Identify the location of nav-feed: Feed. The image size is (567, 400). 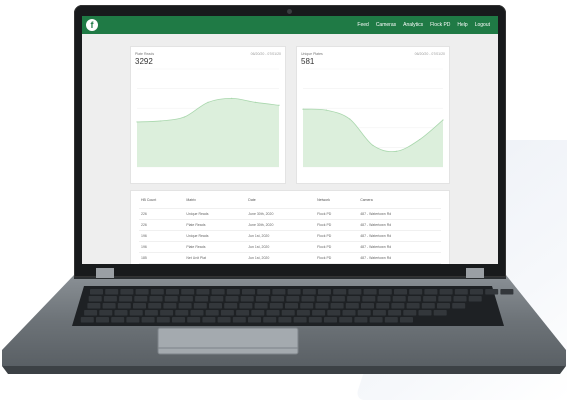
(362, 25).